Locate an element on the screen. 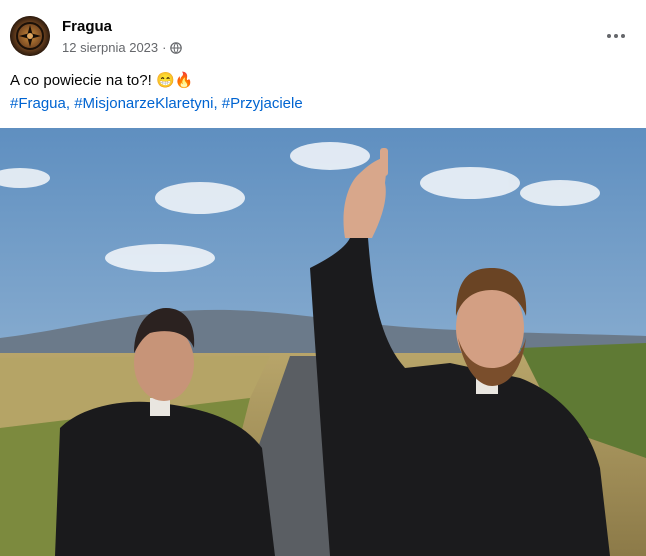 The width and height of the screenshot is (646, 556). post-text-body: A co powiecie na to?! is located at coordinates (81, 80).